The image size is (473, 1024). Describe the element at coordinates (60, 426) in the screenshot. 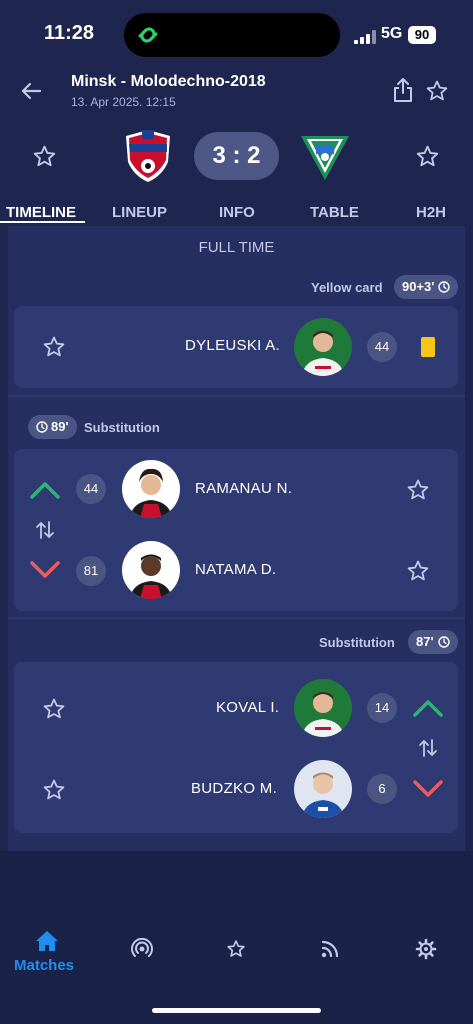

I see `event-minute: 89'` at that location.